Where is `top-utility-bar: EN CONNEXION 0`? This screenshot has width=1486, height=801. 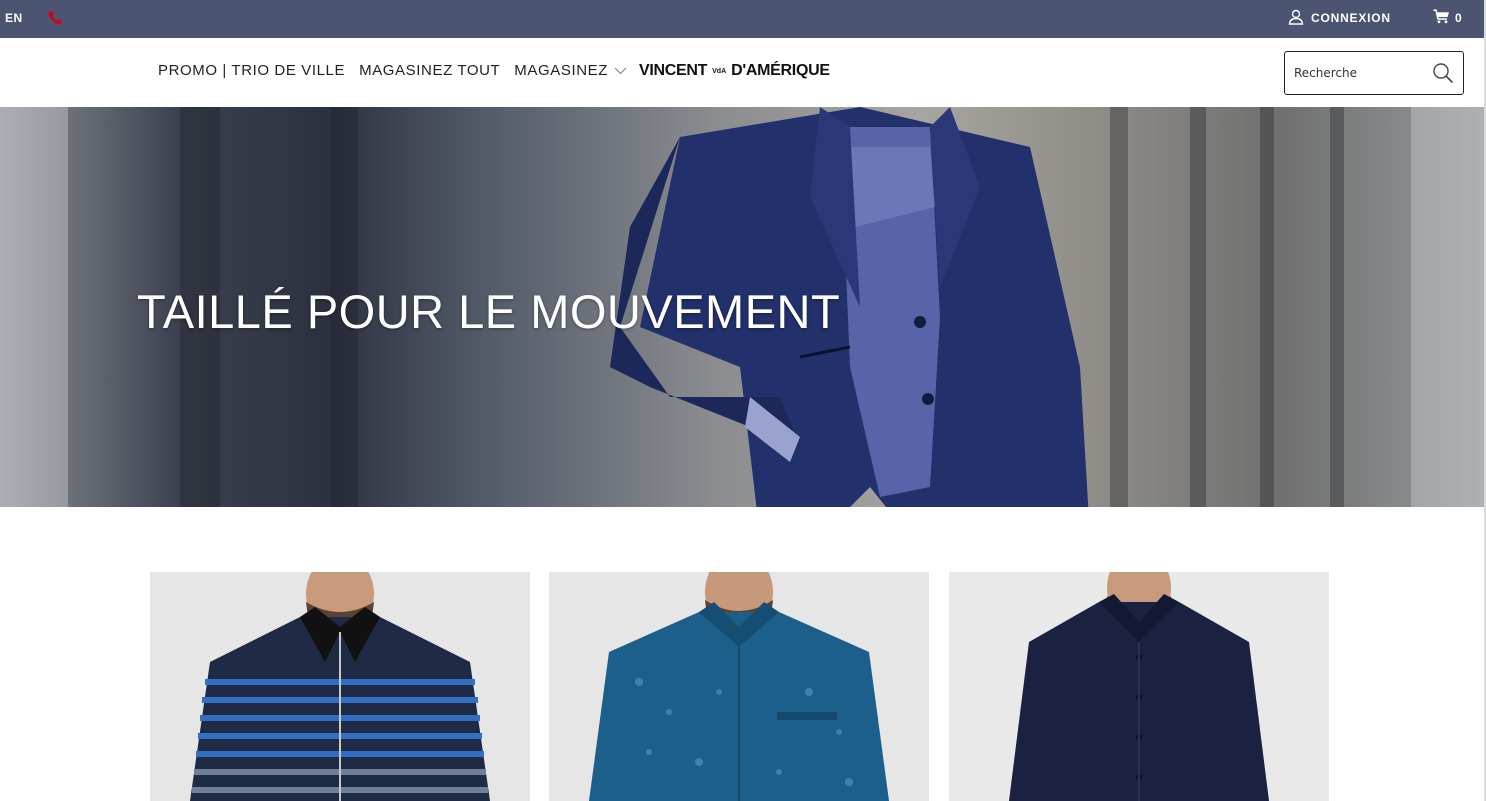 top-utility-bar: EN CONNEXION 0 is located at coordinates (743, 19).